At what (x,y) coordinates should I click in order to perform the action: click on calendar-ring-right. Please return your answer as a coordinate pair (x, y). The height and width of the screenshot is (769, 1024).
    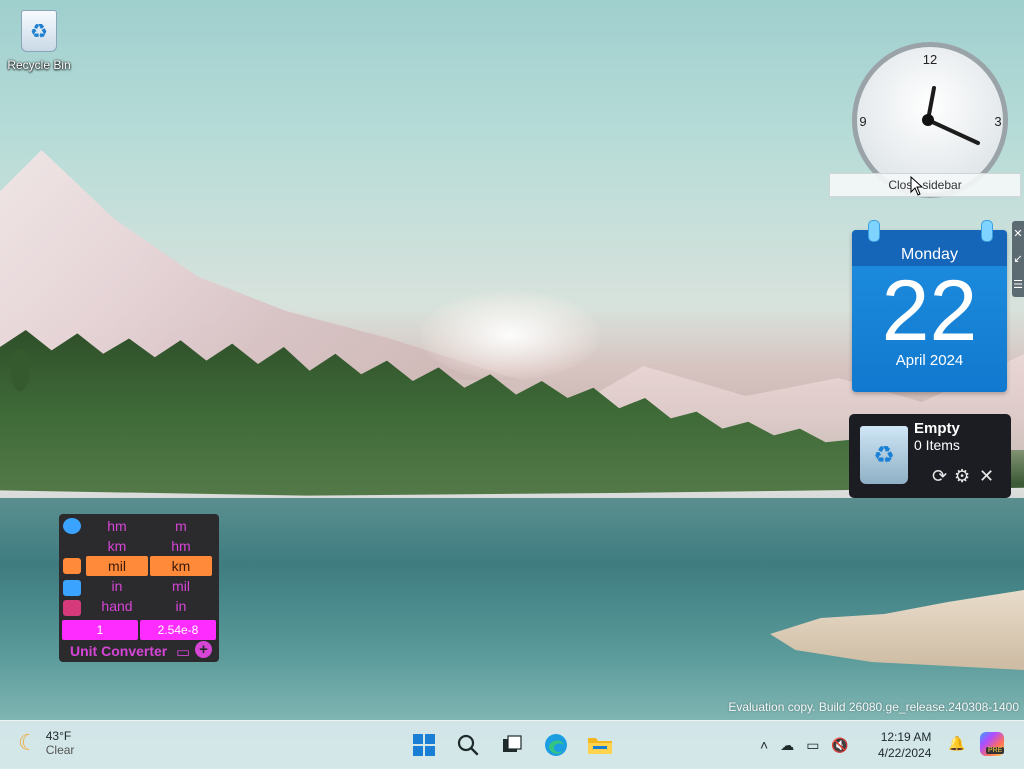
    Looking at the image, I should click on (987, 231).